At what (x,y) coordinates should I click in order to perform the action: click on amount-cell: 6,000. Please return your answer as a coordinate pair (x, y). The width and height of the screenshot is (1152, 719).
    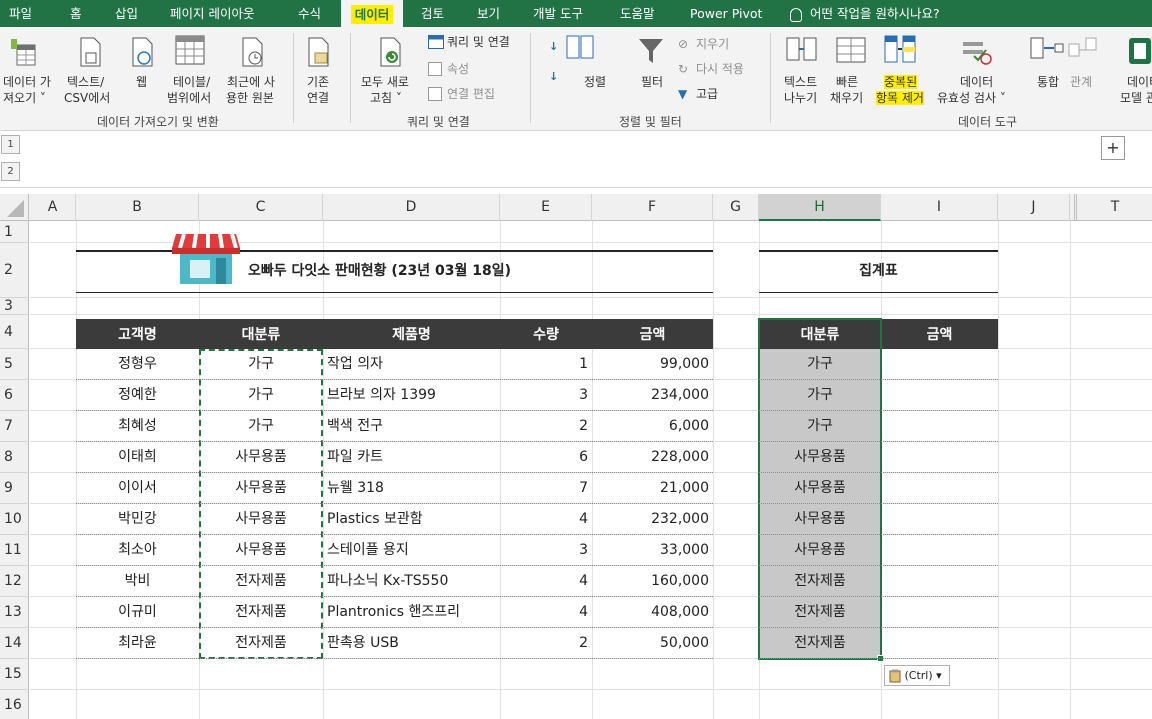
    Looking at the image, I should click on (650, 426).